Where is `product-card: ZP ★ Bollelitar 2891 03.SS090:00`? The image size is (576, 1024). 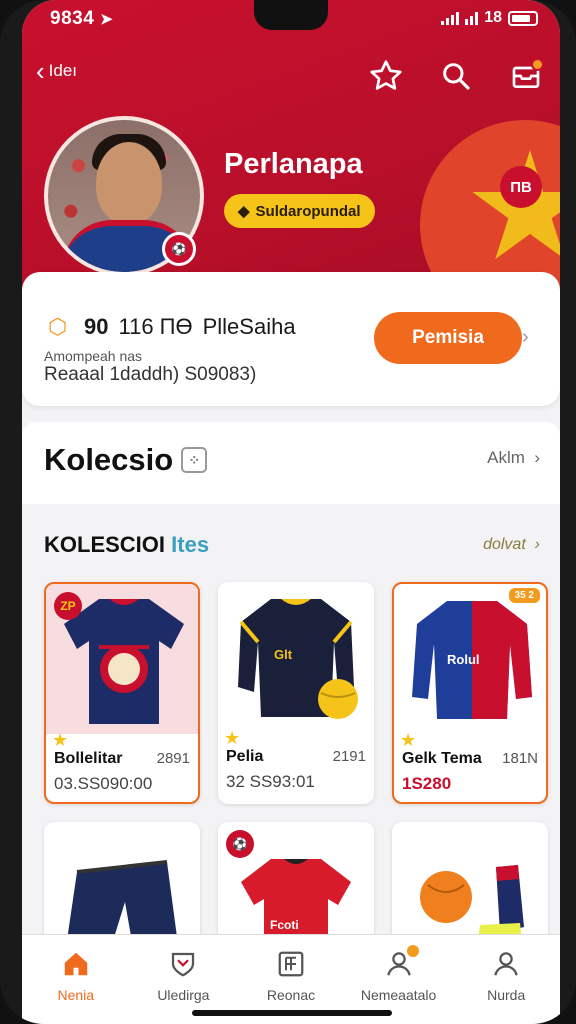
product-card: ZP ★ Bollelitar 2891 03.SS090:00 is located at coordinates (122, 693).